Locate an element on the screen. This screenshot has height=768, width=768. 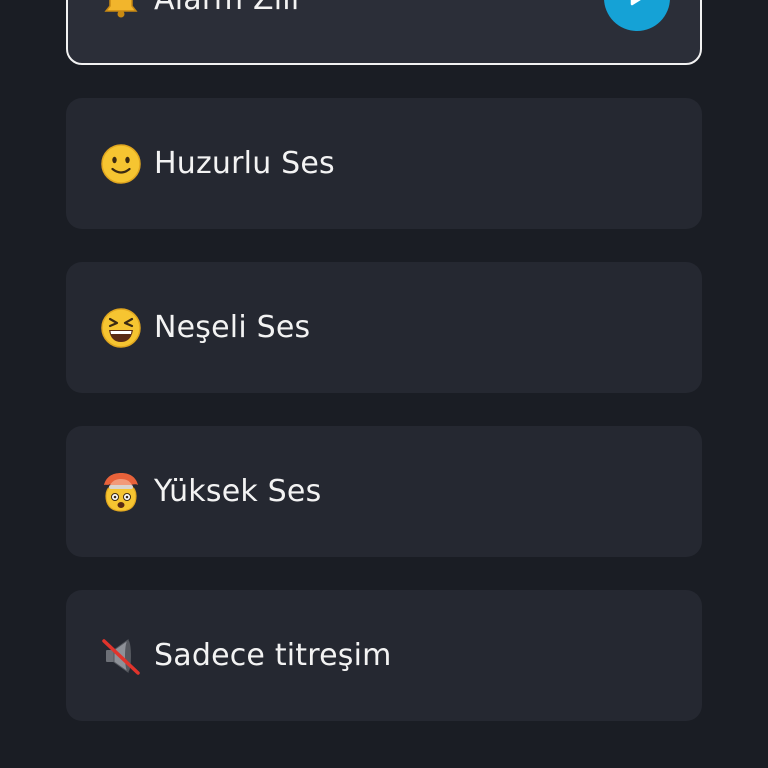
play-icon is located at coordinates (637, 7).